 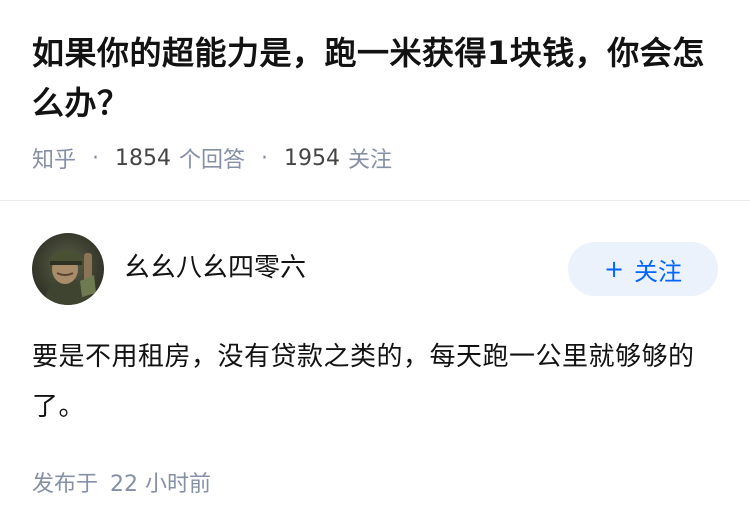 I want to click on plus-icon: +, so click(x=614, y=269).